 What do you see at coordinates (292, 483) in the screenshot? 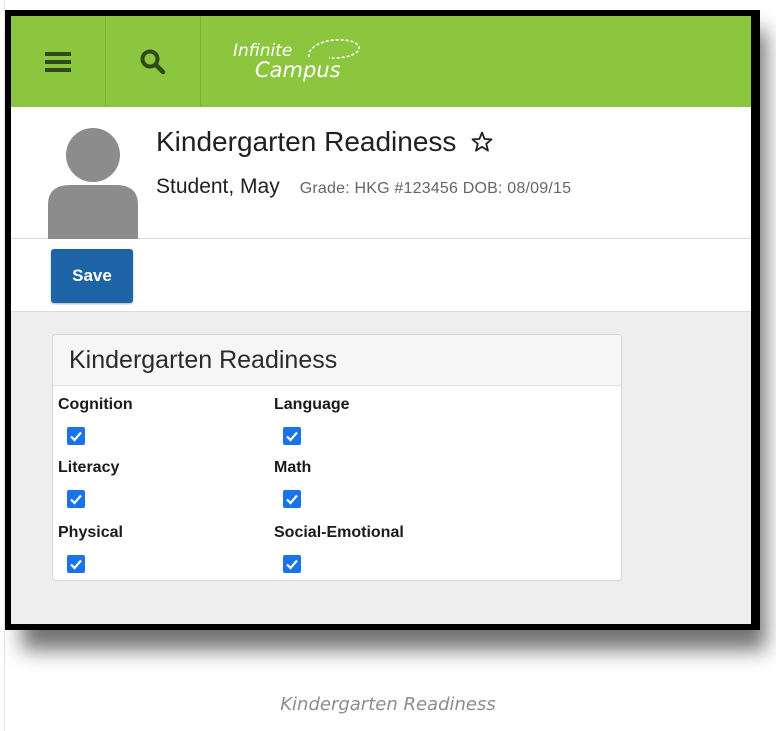
I see `field-math: Math` at bounding box center [292, 483].